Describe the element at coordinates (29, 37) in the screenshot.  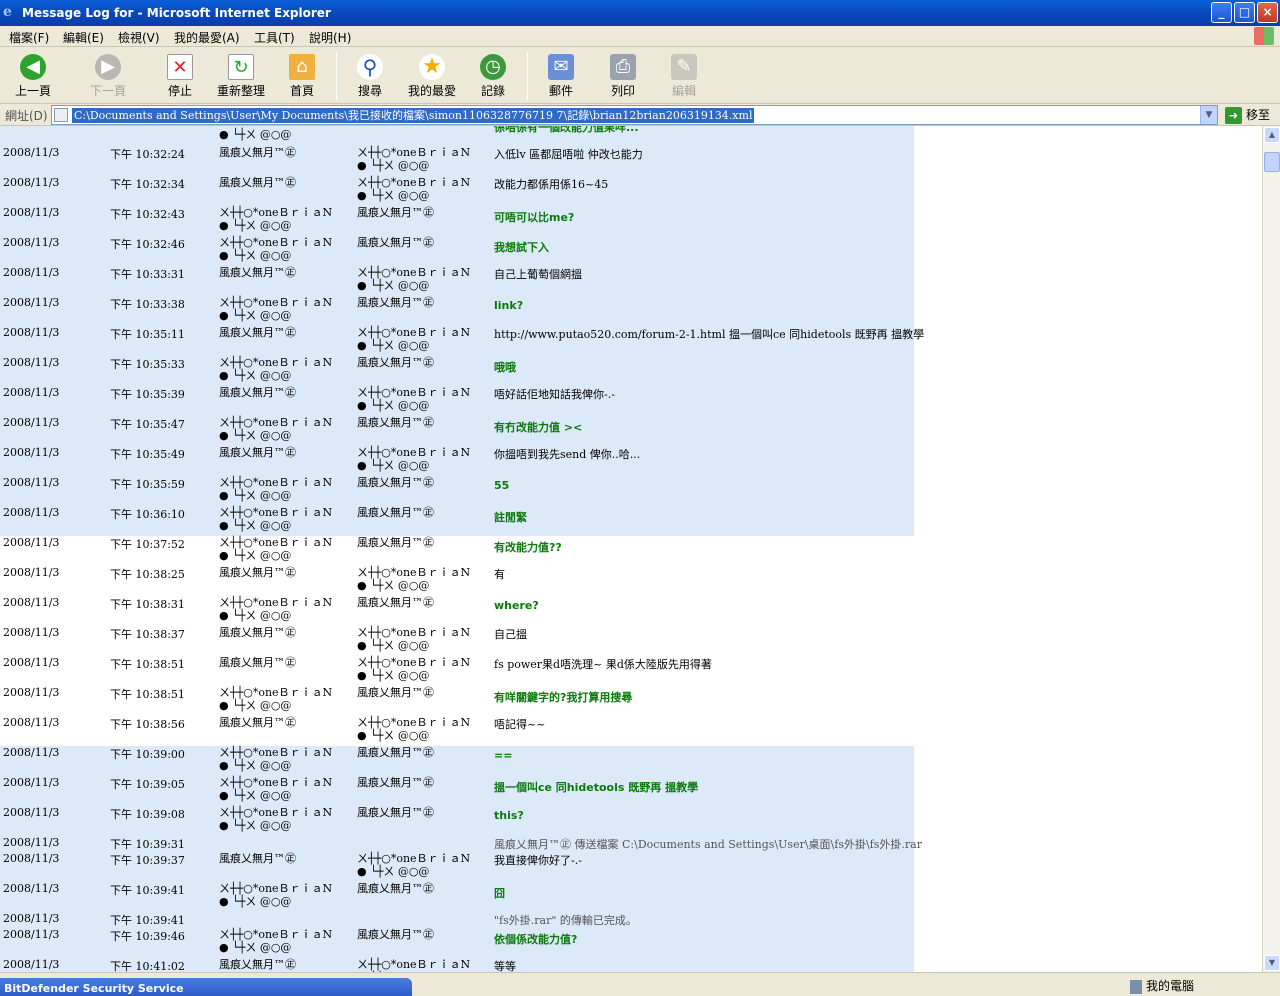
I see `menu-file: 檔案(F)` at that location.